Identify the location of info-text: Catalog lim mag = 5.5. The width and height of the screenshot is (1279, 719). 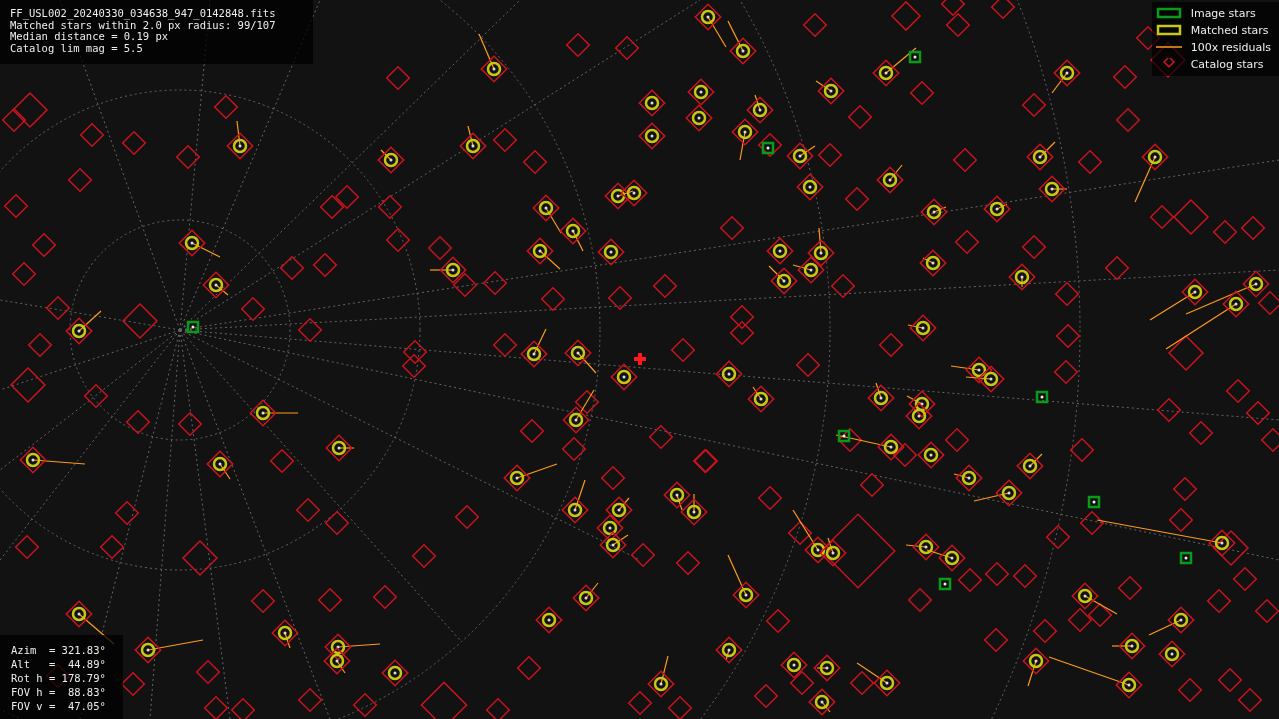
(77, 48).